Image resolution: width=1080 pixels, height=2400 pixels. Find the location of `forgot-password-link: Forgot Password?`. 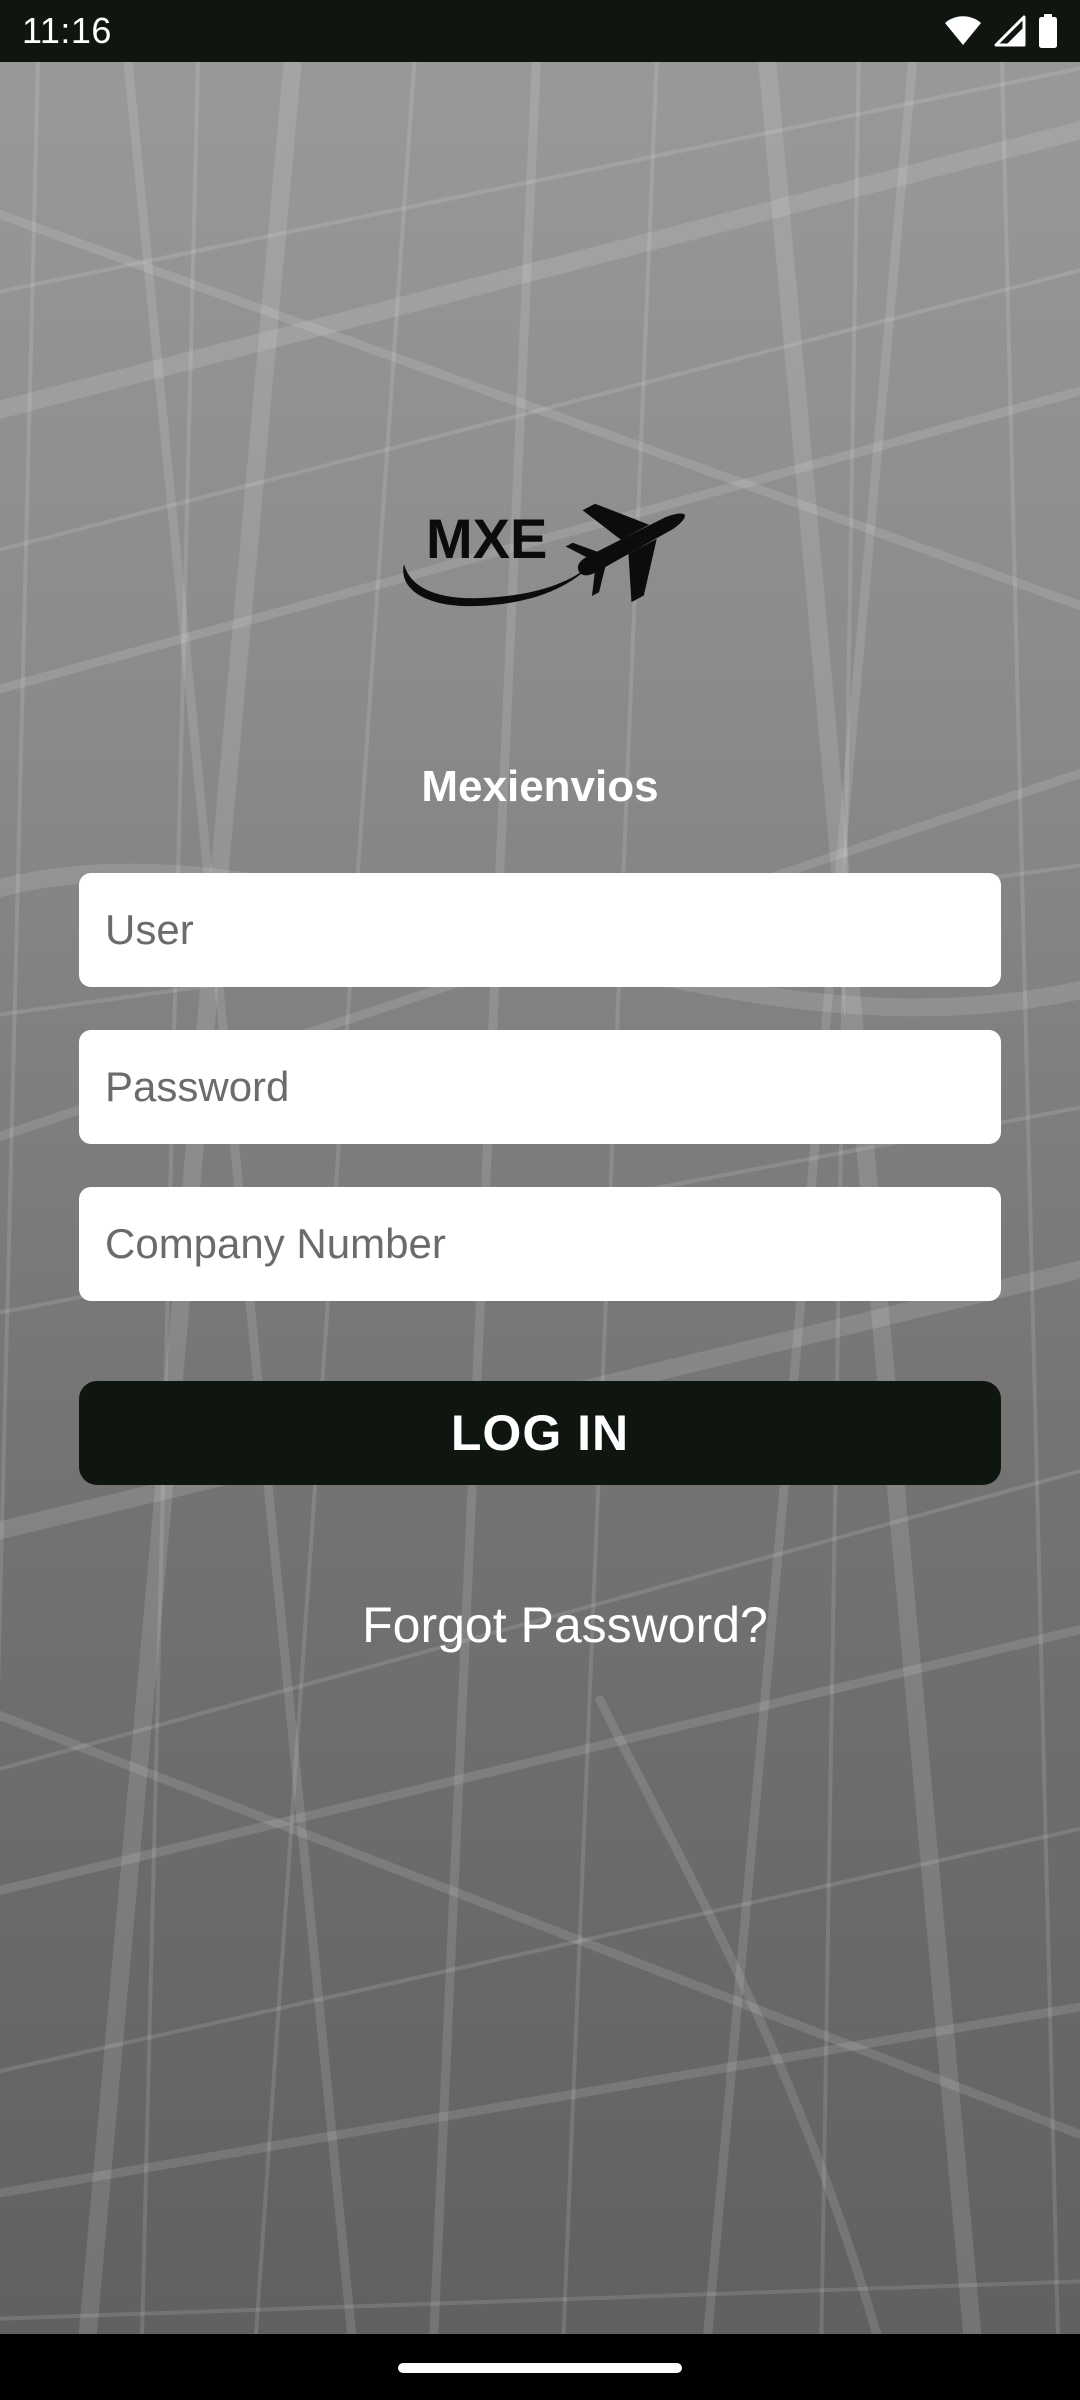

forgot-password-link: Forgot Password? is located at coordinates (540, 1625).